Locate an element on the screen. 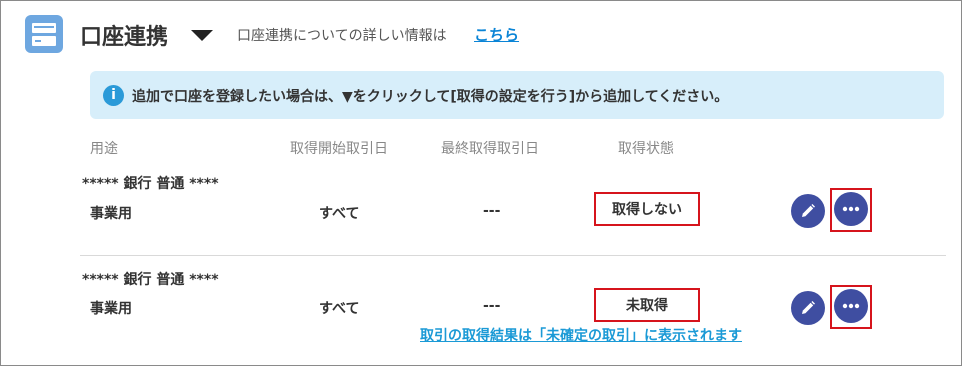 The image size is (962, 366). column-header-purpose: 用途 is located at coordinates (104, 149).